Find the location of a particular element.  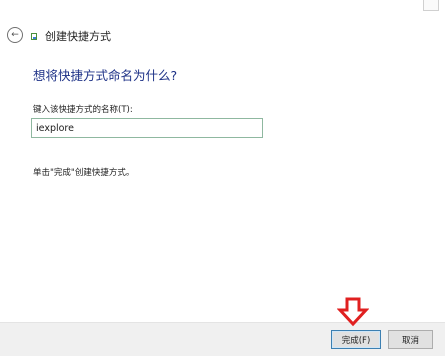

shortcut-name-input is located at coordinates (147, 128).